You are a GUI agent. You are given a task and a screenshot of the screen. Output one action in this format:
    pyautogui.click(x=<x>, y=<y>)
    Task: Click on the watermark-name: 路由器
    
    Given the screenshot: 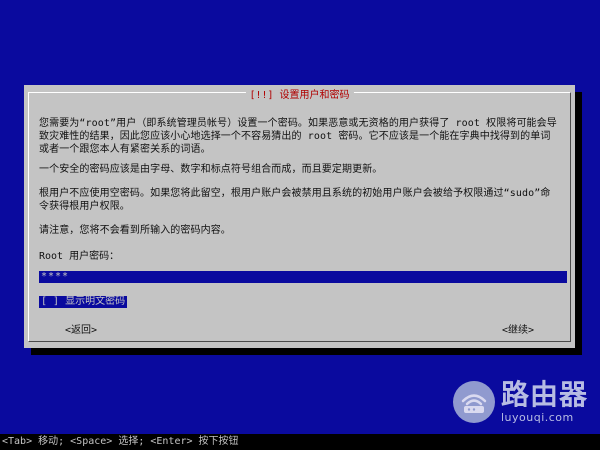 What is the action you would take?
    pyautogui.click(x=544, y=394)
    